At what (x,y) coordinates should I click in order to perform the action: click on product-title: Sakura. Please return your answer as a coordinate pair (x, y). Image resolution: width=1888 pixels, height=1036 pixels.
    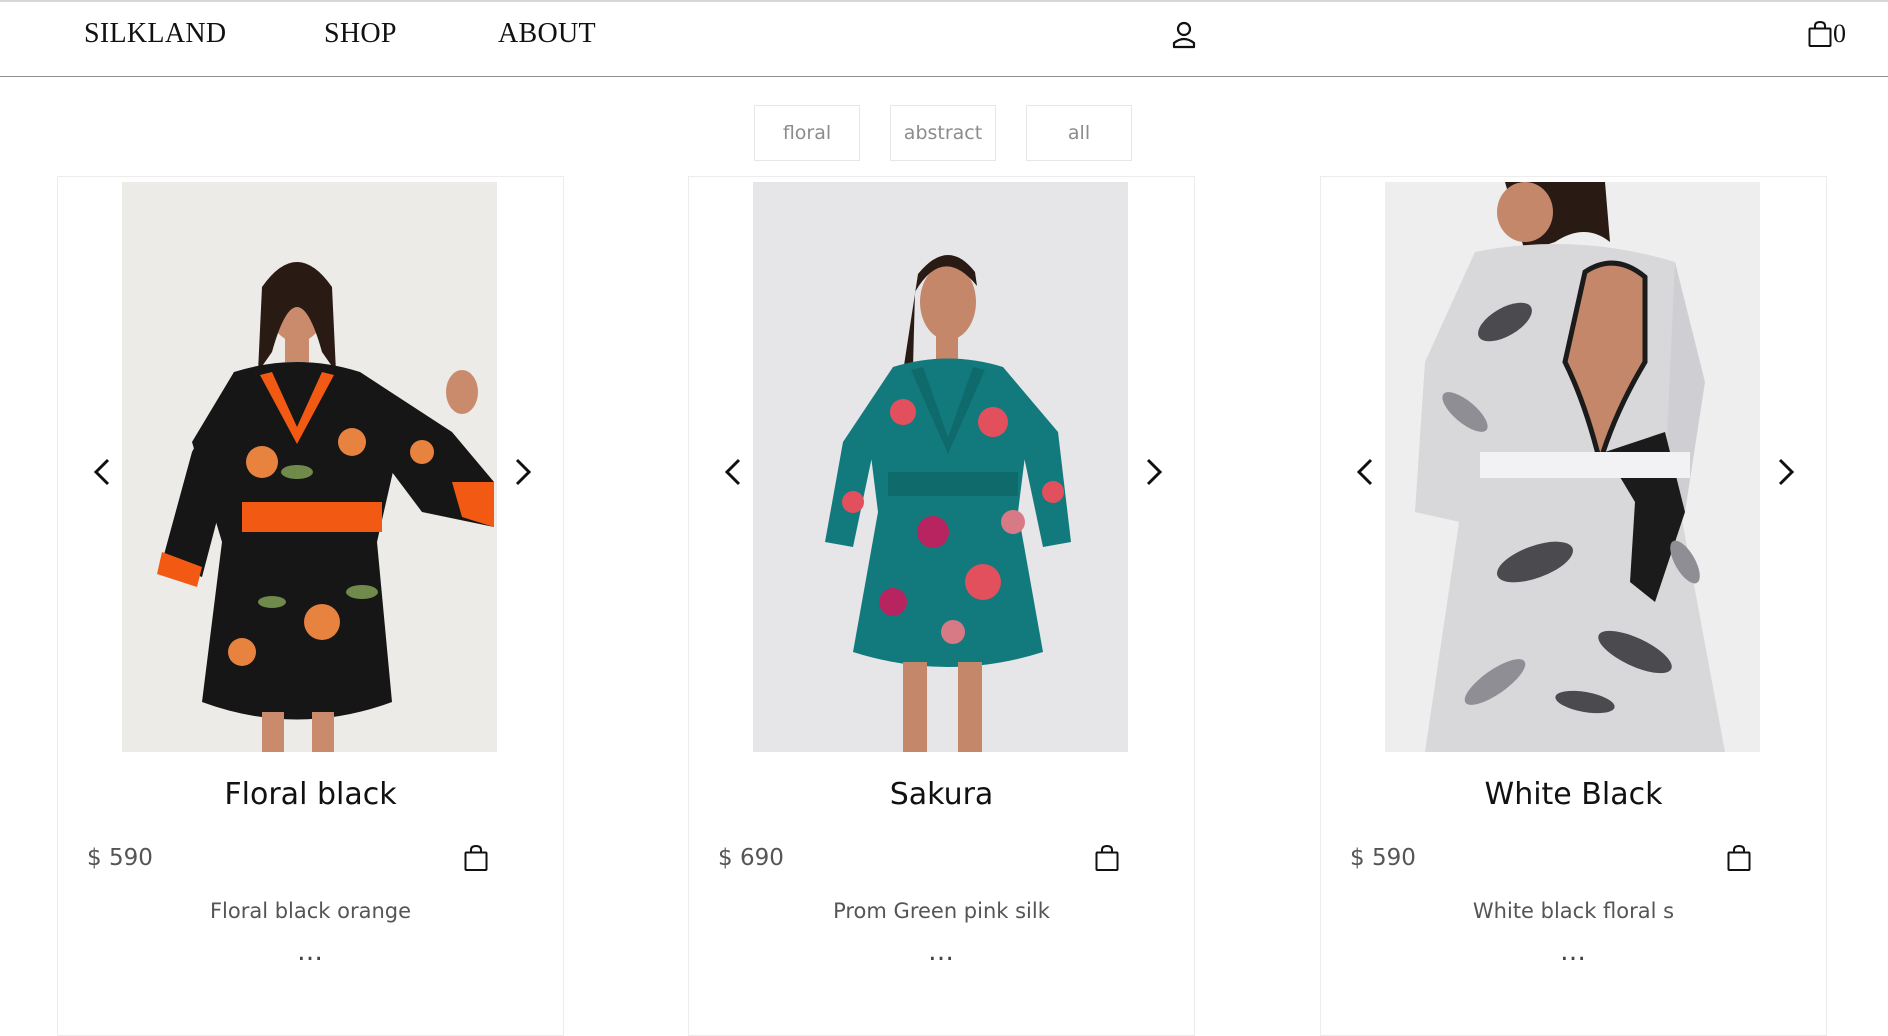
    Looking at the image, I should click on (941, 794).